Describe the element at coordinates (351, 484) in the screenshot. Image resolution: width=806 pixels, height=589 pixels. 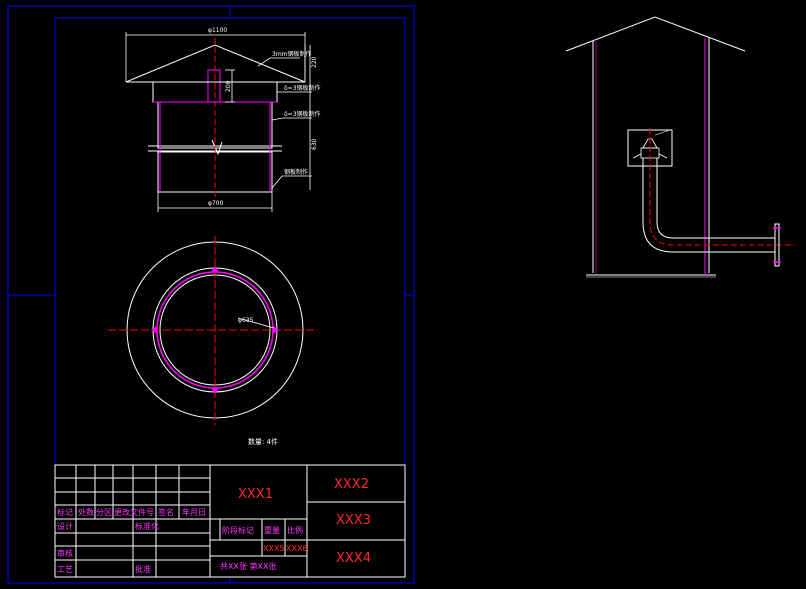
I see `placeholder-company: XXX2` at that location.